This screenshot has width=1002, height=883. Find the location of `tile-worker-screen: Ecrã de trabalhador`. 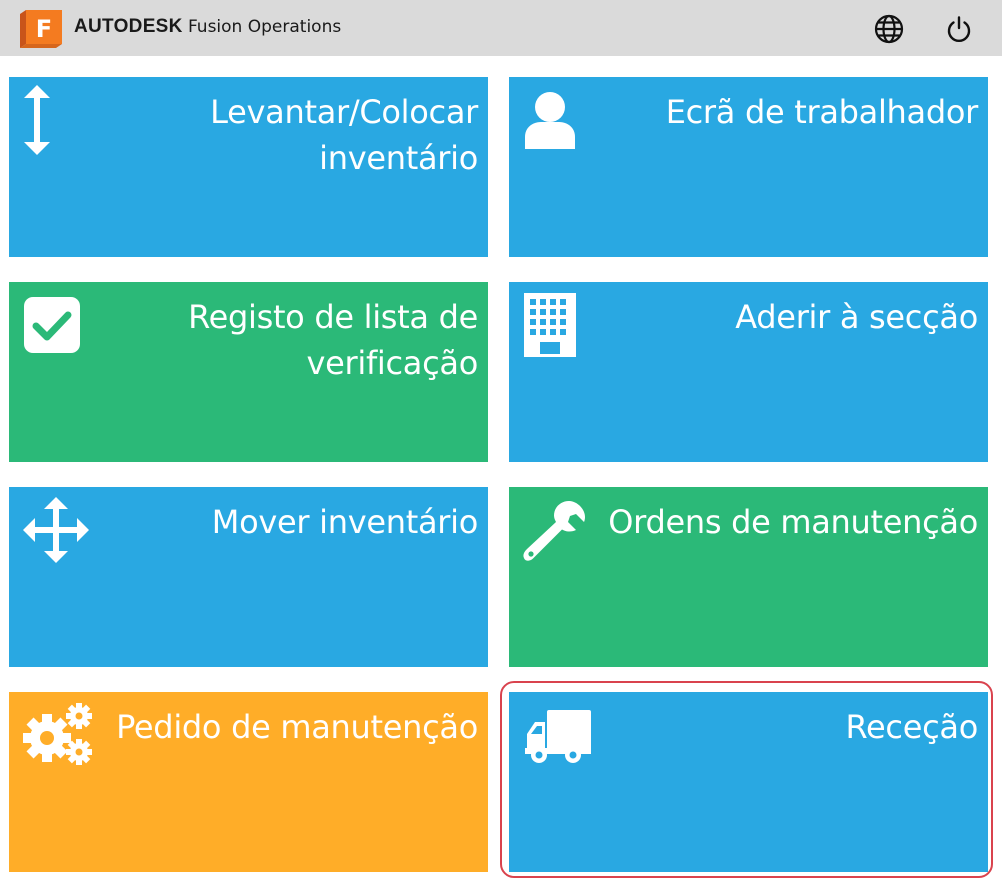

tile-worker-screen: Ecrã de trabalhador is located at coordinates (748, 167).